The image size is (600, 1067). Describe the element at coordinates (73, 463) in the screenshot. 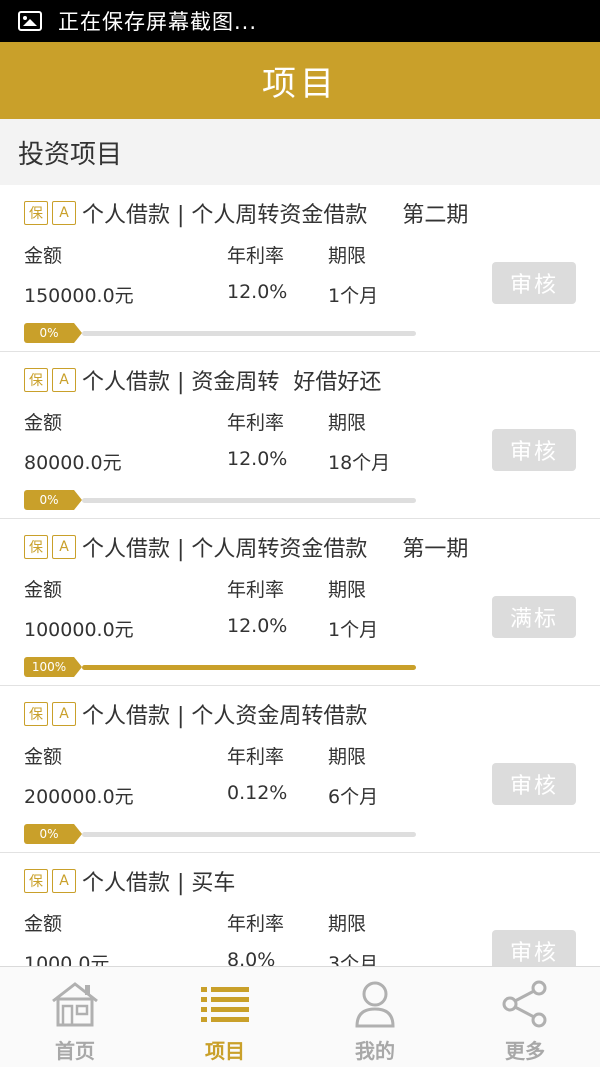

I see `amount-value: 80000.0元` at that location.